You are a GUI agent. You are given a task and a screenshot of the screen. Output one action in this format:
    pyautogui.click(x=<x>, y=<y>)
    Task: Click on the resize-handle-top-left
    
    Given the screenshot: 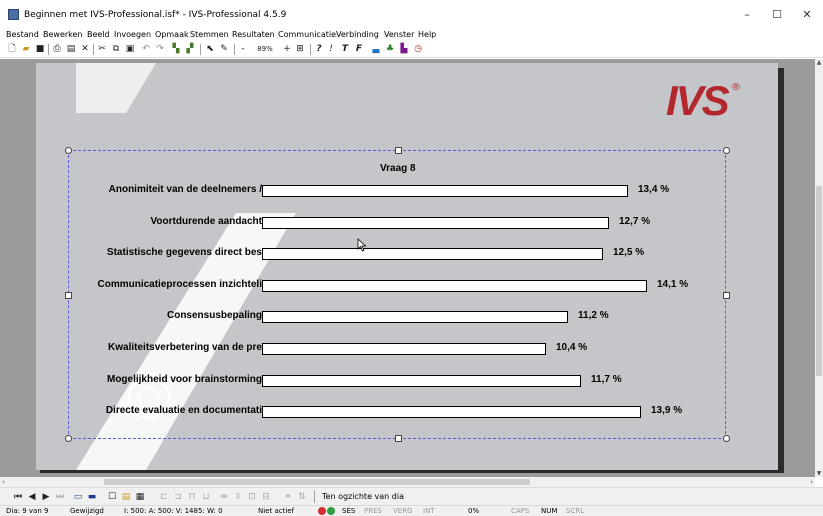 What is the action you would take?
    pyautogui.click(x=68, y=150)
    